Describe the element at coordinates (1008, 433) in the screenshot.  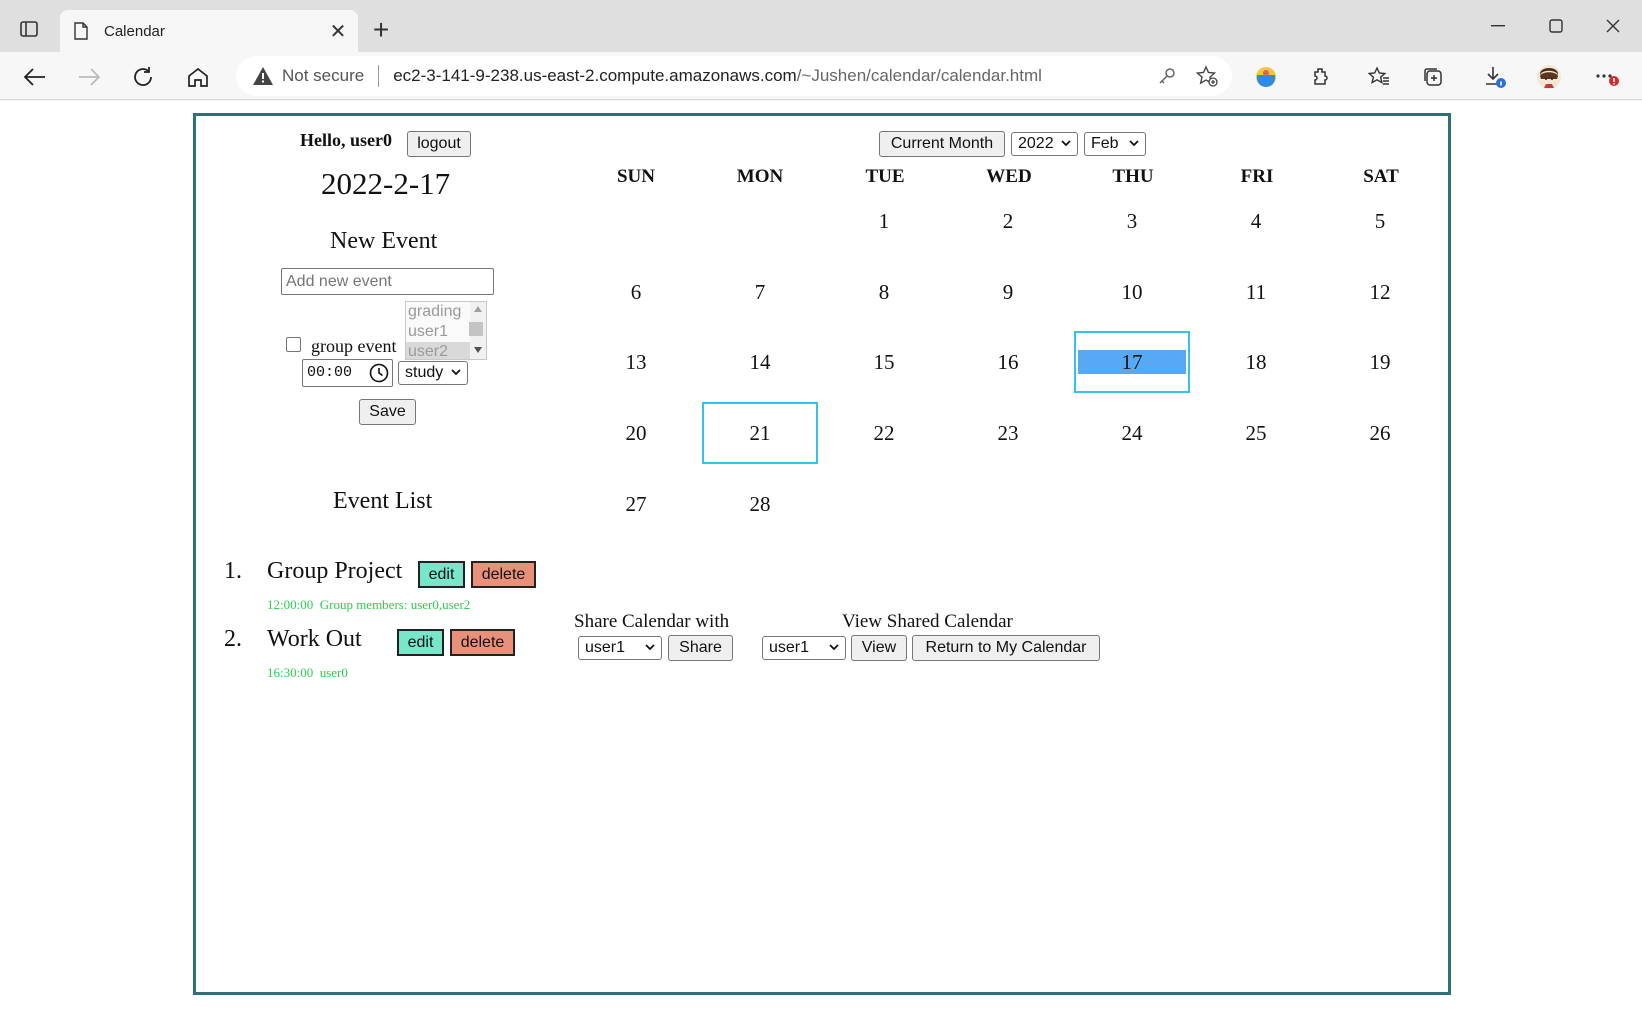
I see `calendar-day: 23` at that location.